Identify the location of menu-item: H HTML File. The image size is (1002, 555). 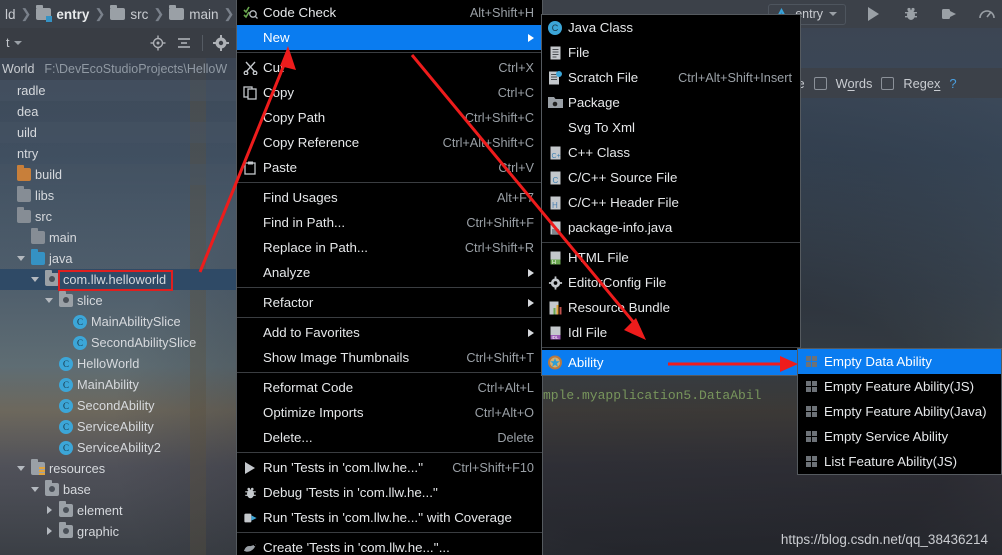
(671, 257).